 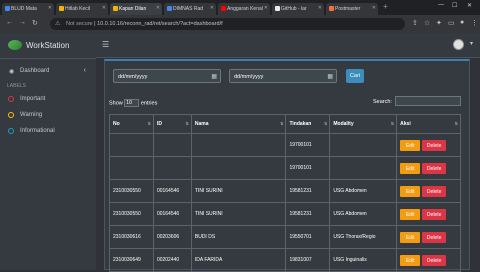 I want to click on brand: WorkStation, so click(x=48, y=46).